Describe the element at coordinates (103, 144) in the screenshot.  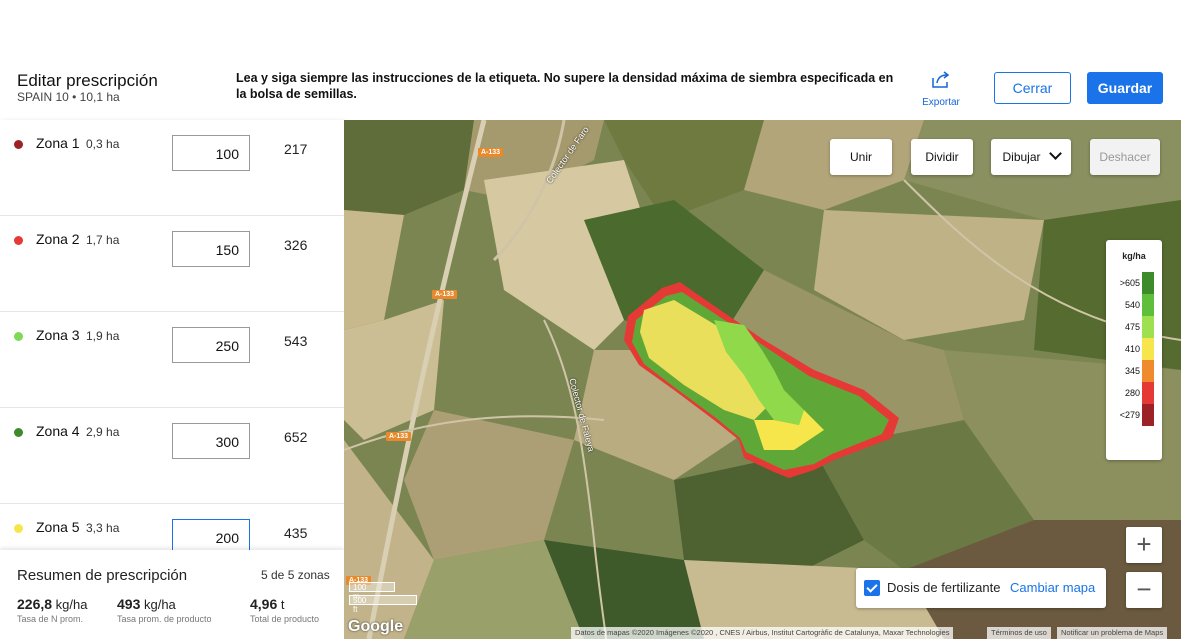
I see `zone-area: 0,3 ha` at that location.